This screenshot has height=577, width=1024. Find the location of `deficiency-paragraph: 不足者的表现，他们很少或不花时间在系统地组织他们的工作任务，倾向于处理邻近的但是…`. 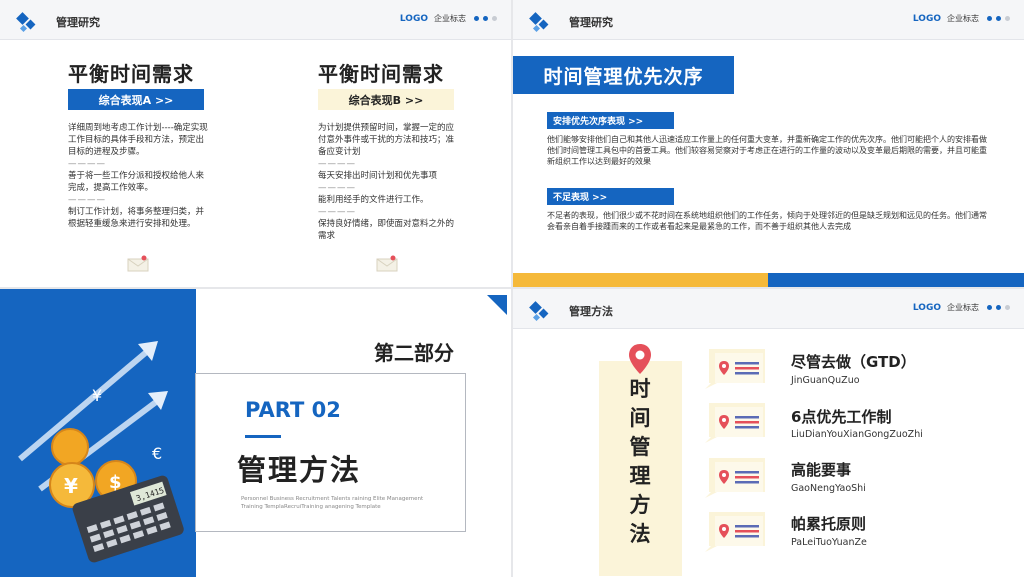

deficiency-paragraph: 不足者的表现，他们很少或不花时间在系统地组织他们的工作任务，倾向于处理邻近的但是… is located at coordinates (767, 221).